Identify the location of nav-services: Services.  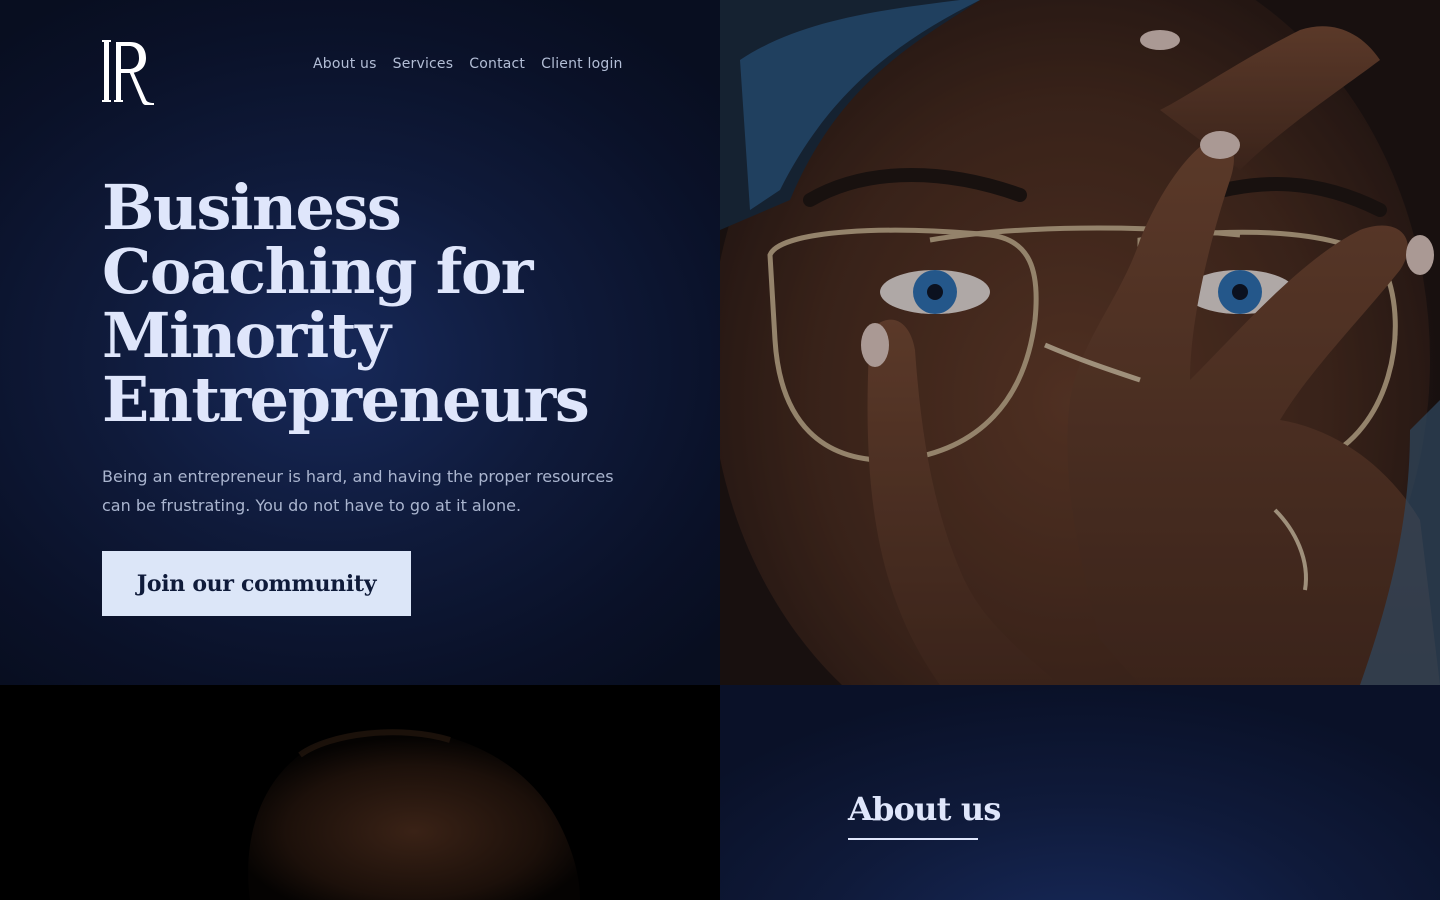
(423, 64).